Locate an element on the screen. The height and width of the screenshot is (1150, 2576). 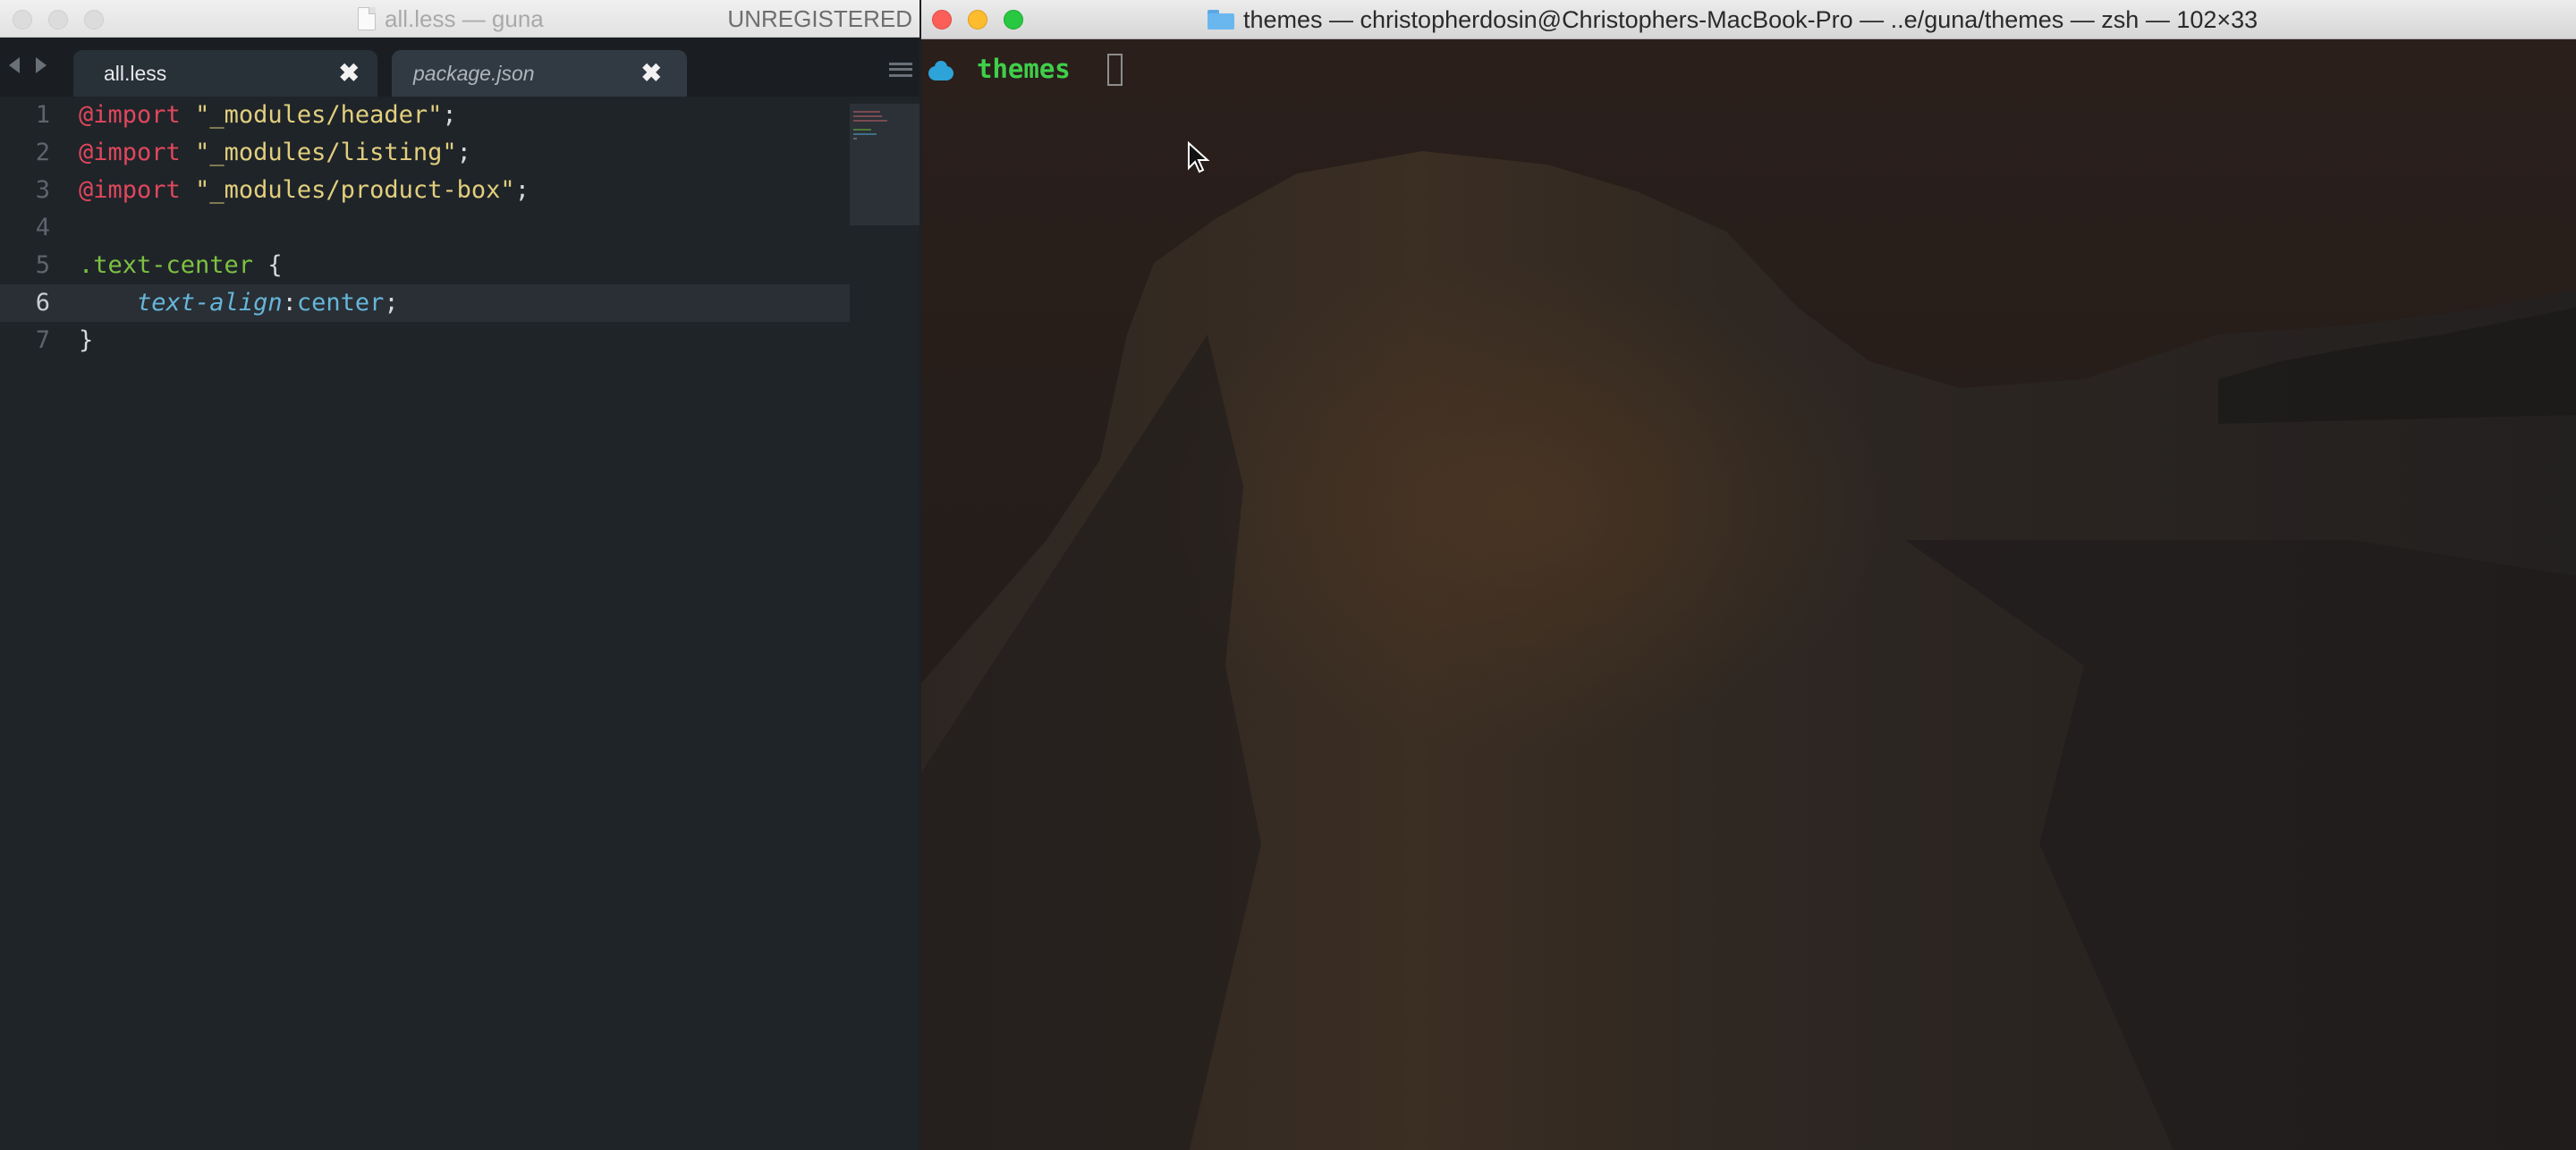
minimap is located at coordinates (884, 164).